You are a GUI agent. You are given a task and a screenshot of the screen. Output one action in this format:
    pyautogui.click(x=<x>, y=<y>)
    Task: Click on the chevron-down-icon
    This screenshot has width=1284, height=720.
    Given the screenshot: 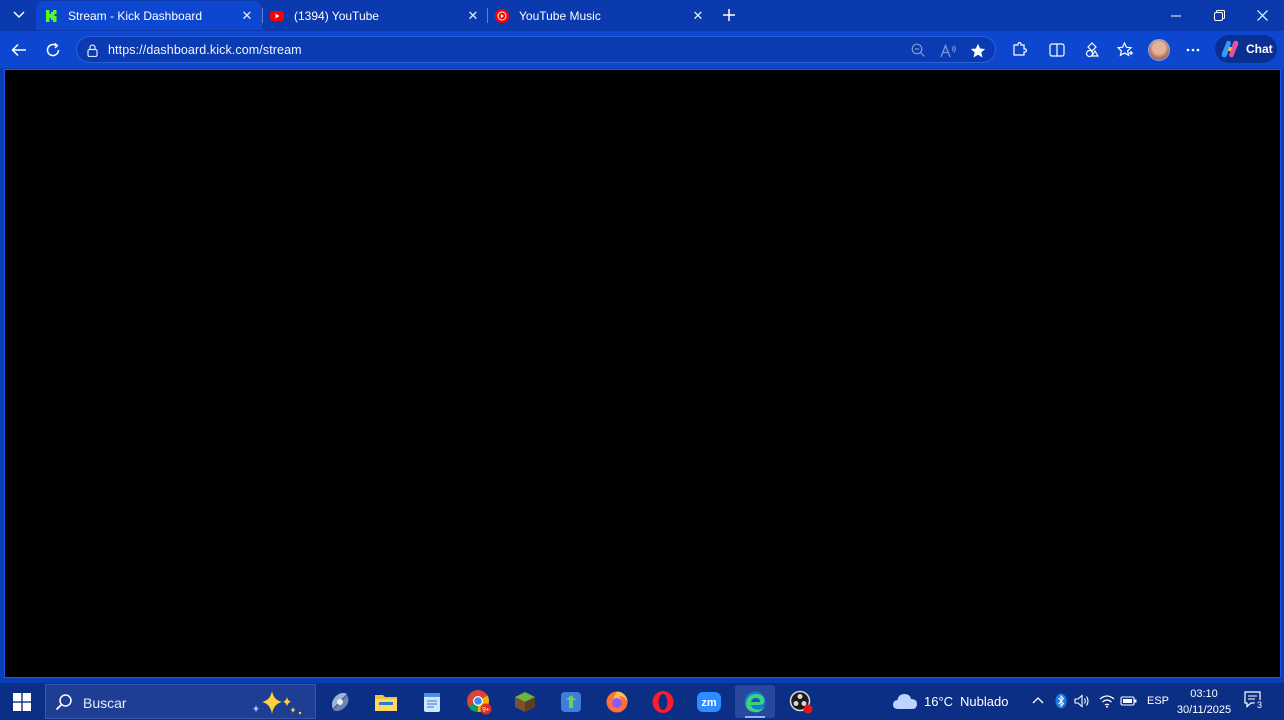 What is the action you would take?
    pyautogui.click(x=19, y=15)
    